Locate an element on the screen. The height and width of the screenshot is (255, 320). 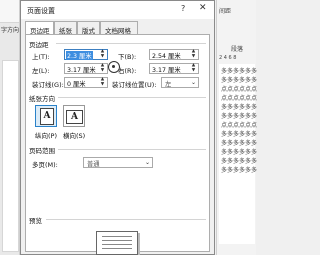
multiple-pages-select: 普通 ⌄ is located at coordinates (118, 162).